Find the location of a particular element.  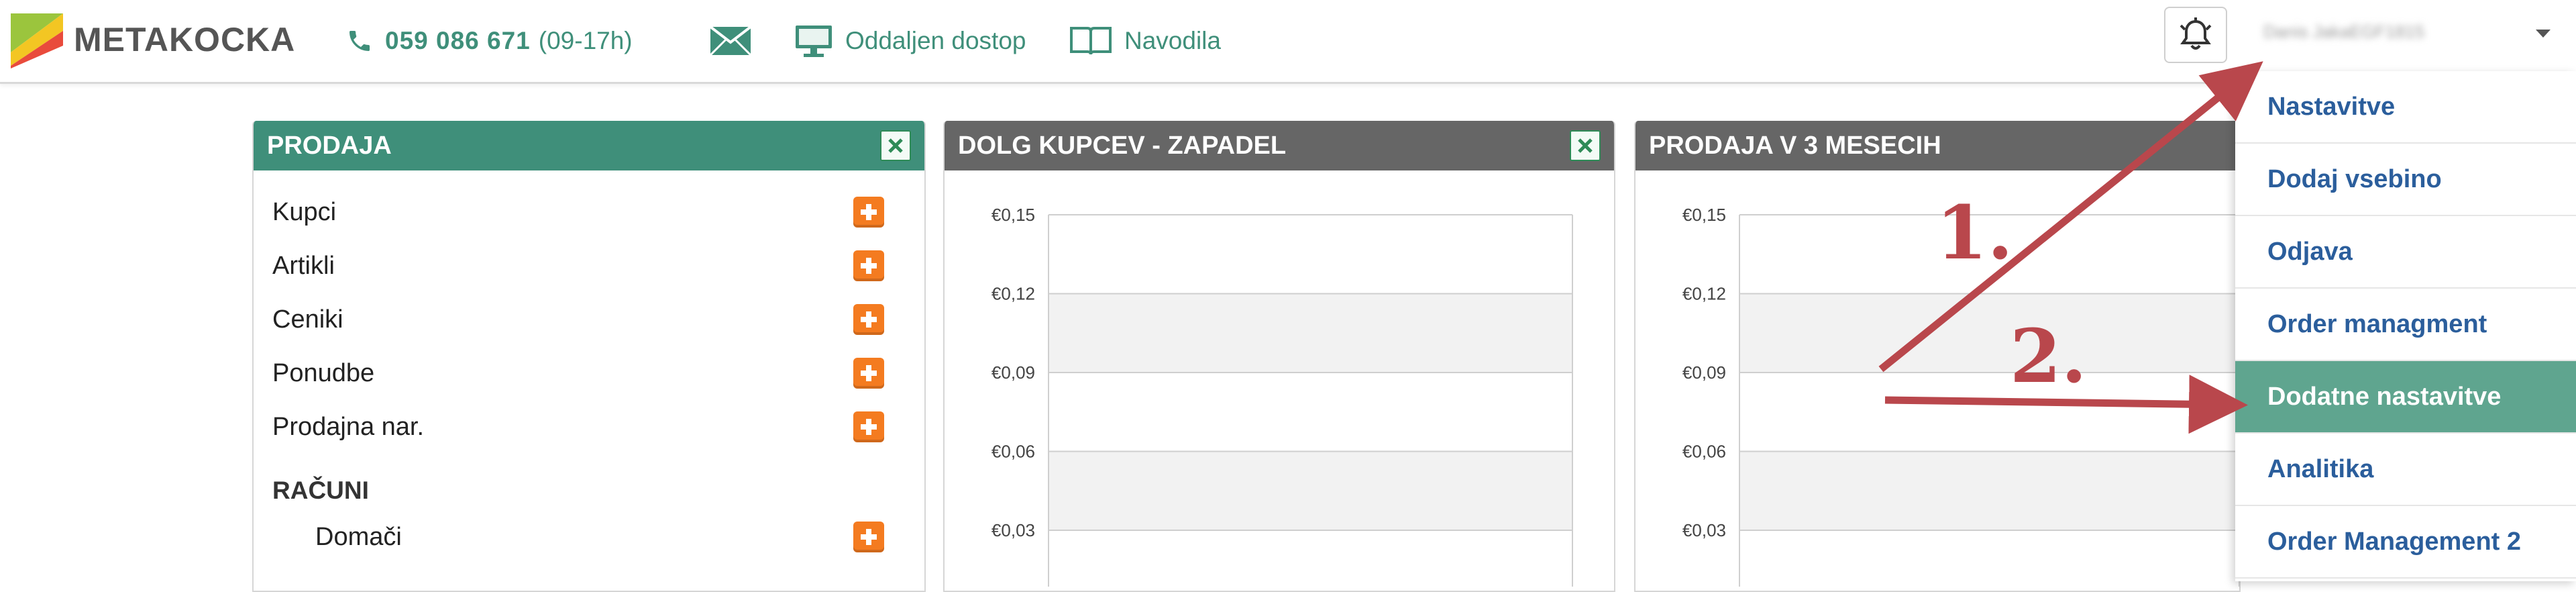

phone-contact: 059 086 671 (09-17h) is located at coordinates (489, 41).